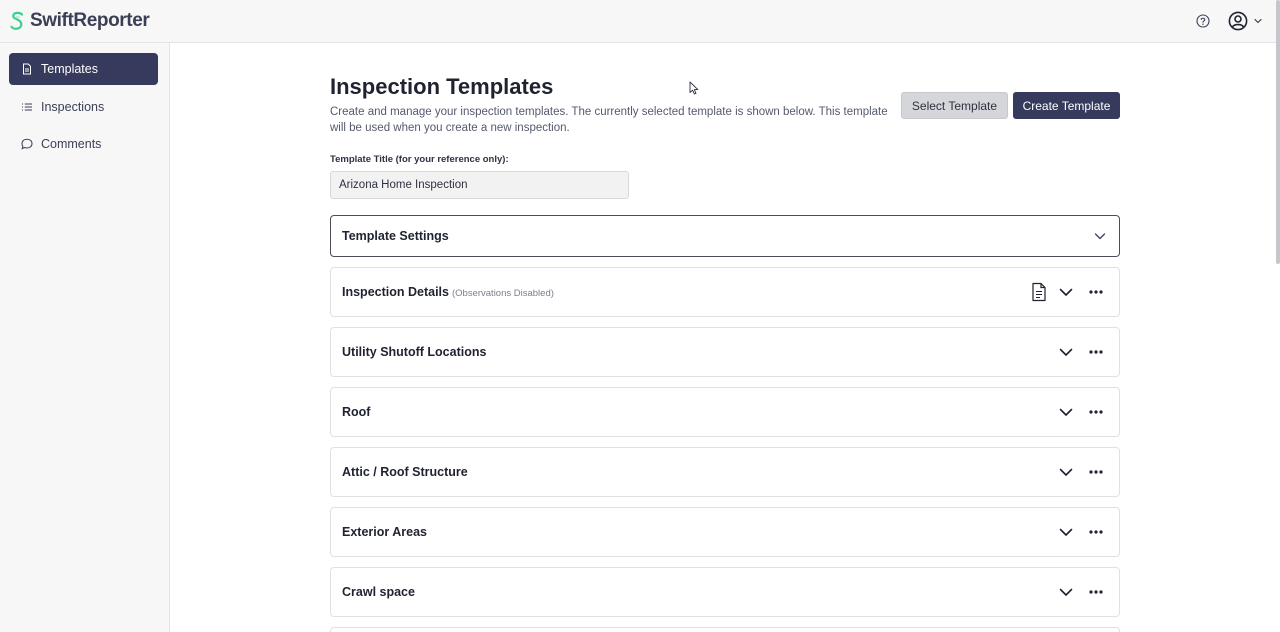  I want to click on sidebar-item-inspections: Inspections, so click(83, 107).